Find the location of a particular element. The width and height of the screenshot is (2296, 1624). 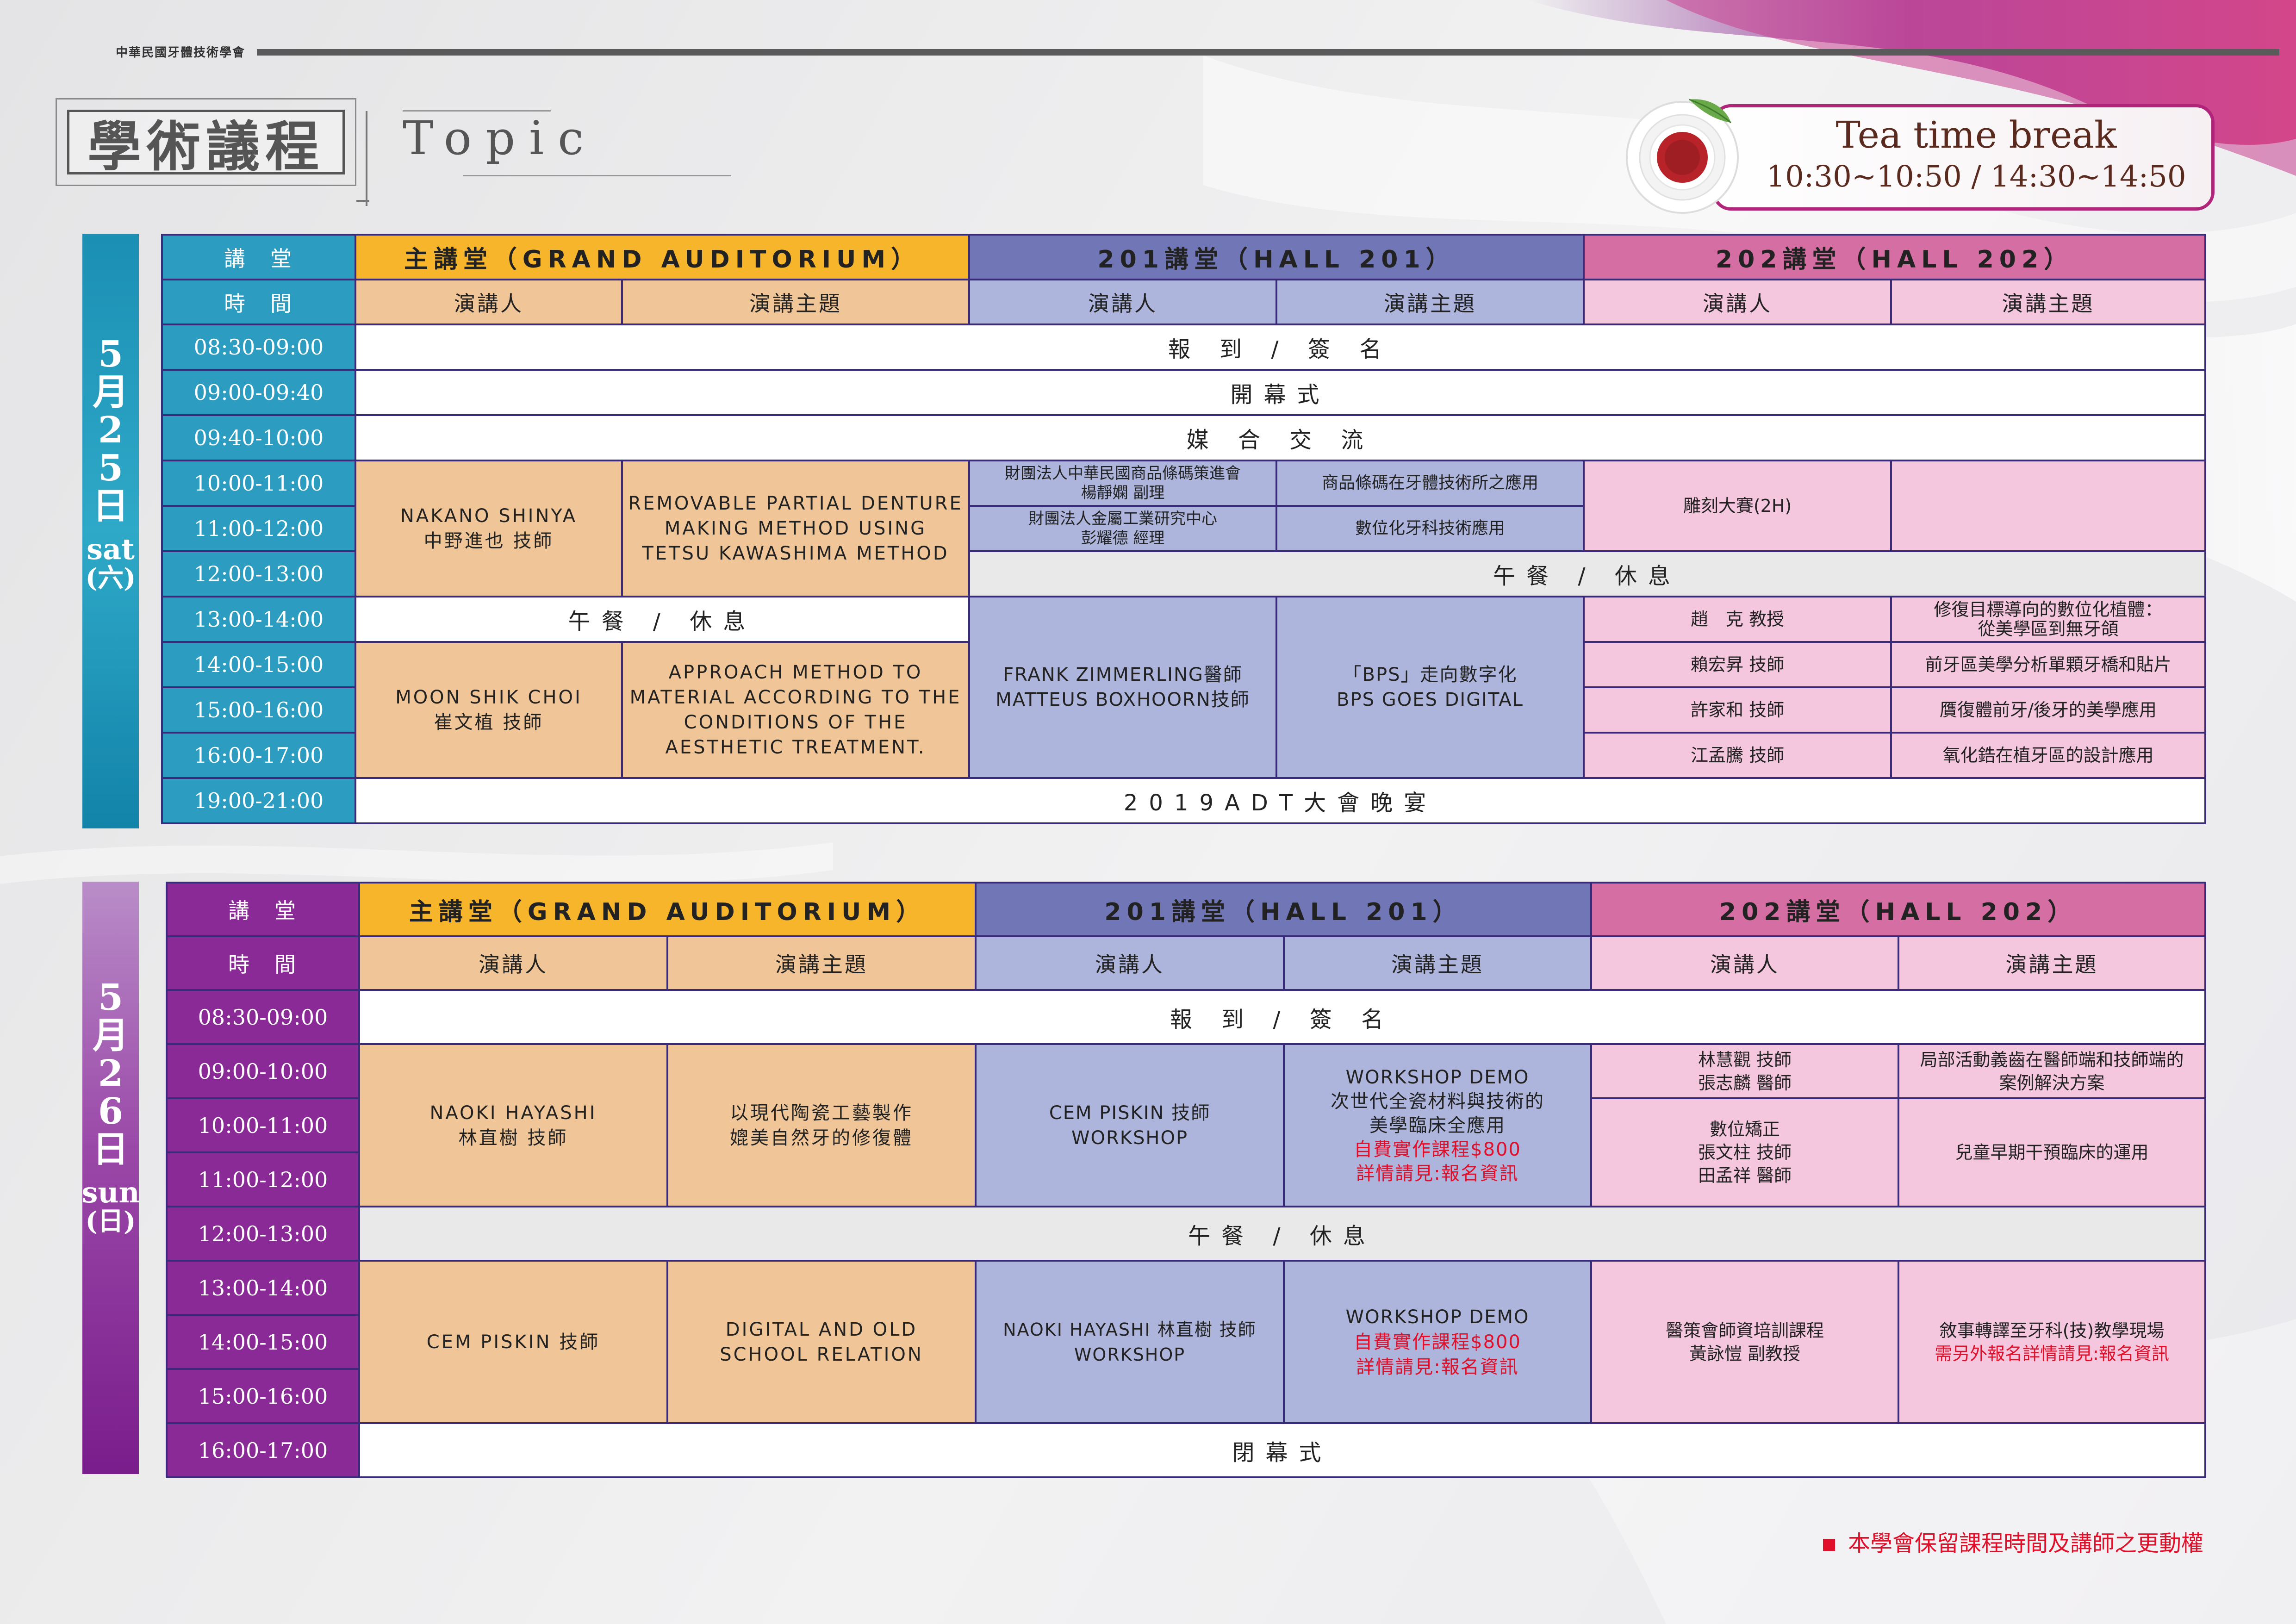

topic-line: CONDITIONS OF THE is located at coordinates (796, 722).